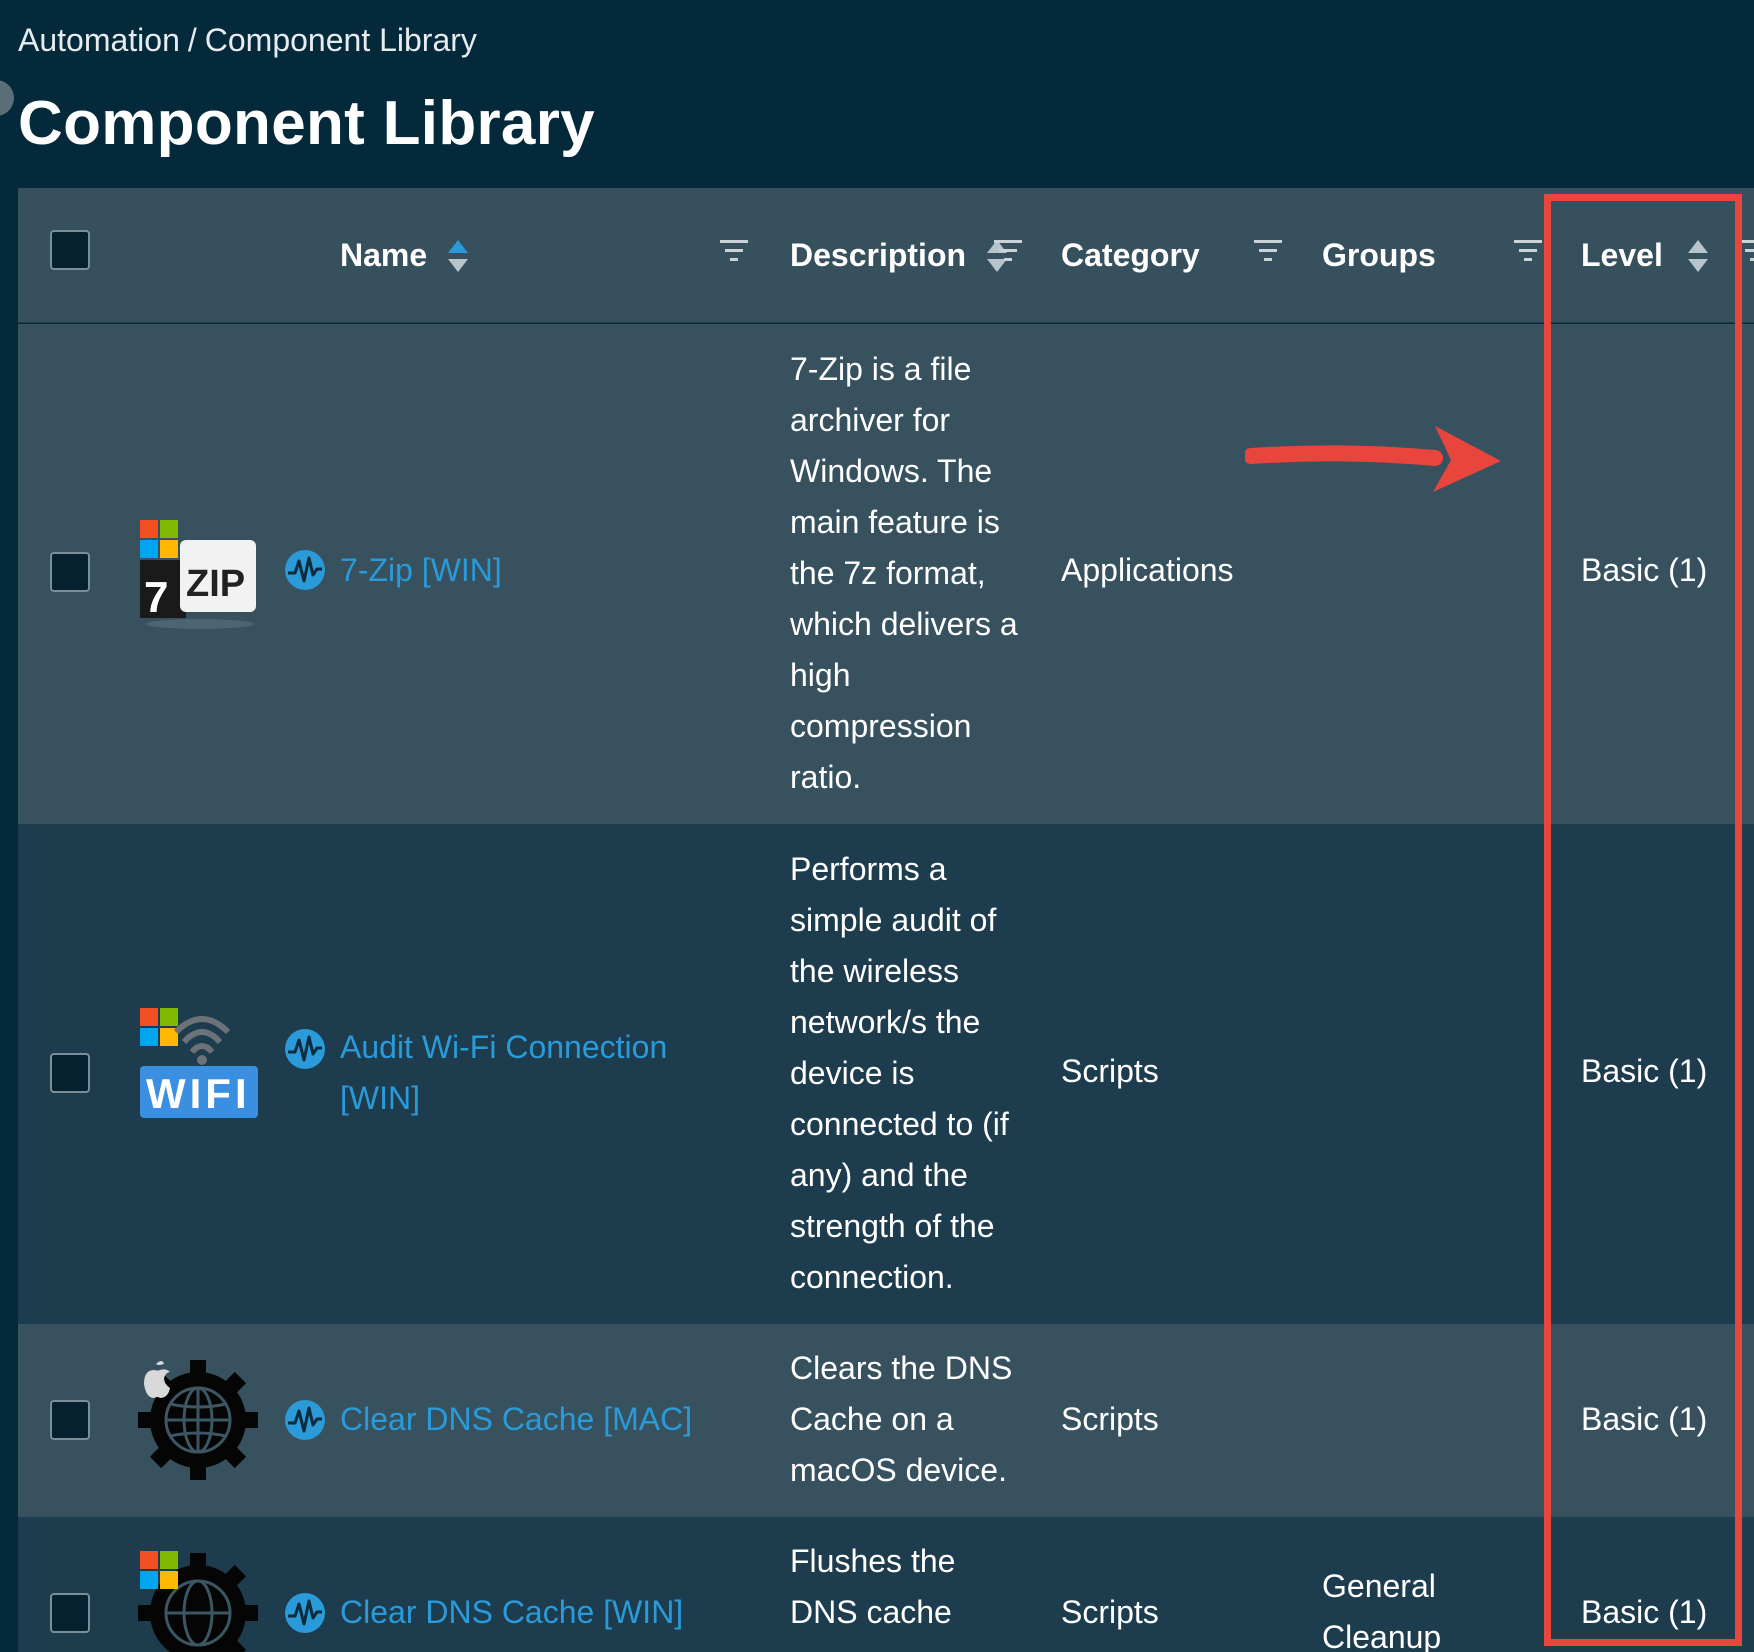 The width and height of the screenshot is (1754, 1652). I want to click on column-header-name: Name, so click(404, 255).